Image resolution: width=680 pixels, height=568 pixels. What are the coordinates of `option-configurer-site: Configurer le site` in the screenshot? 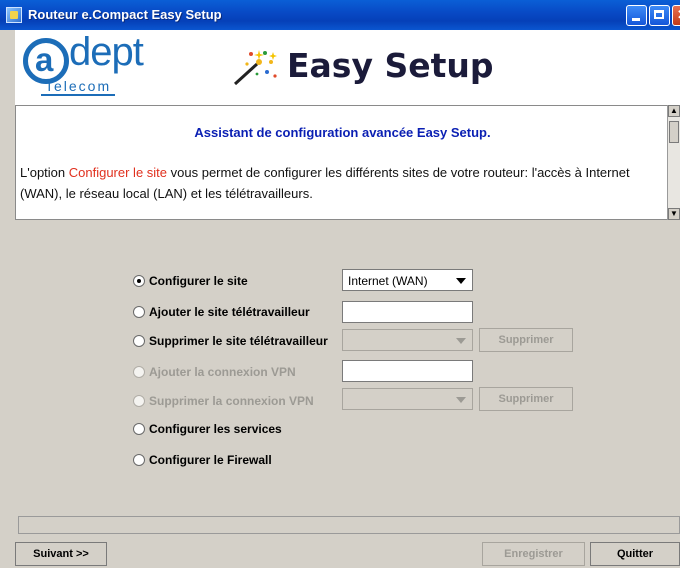 It's located at (190, 281).